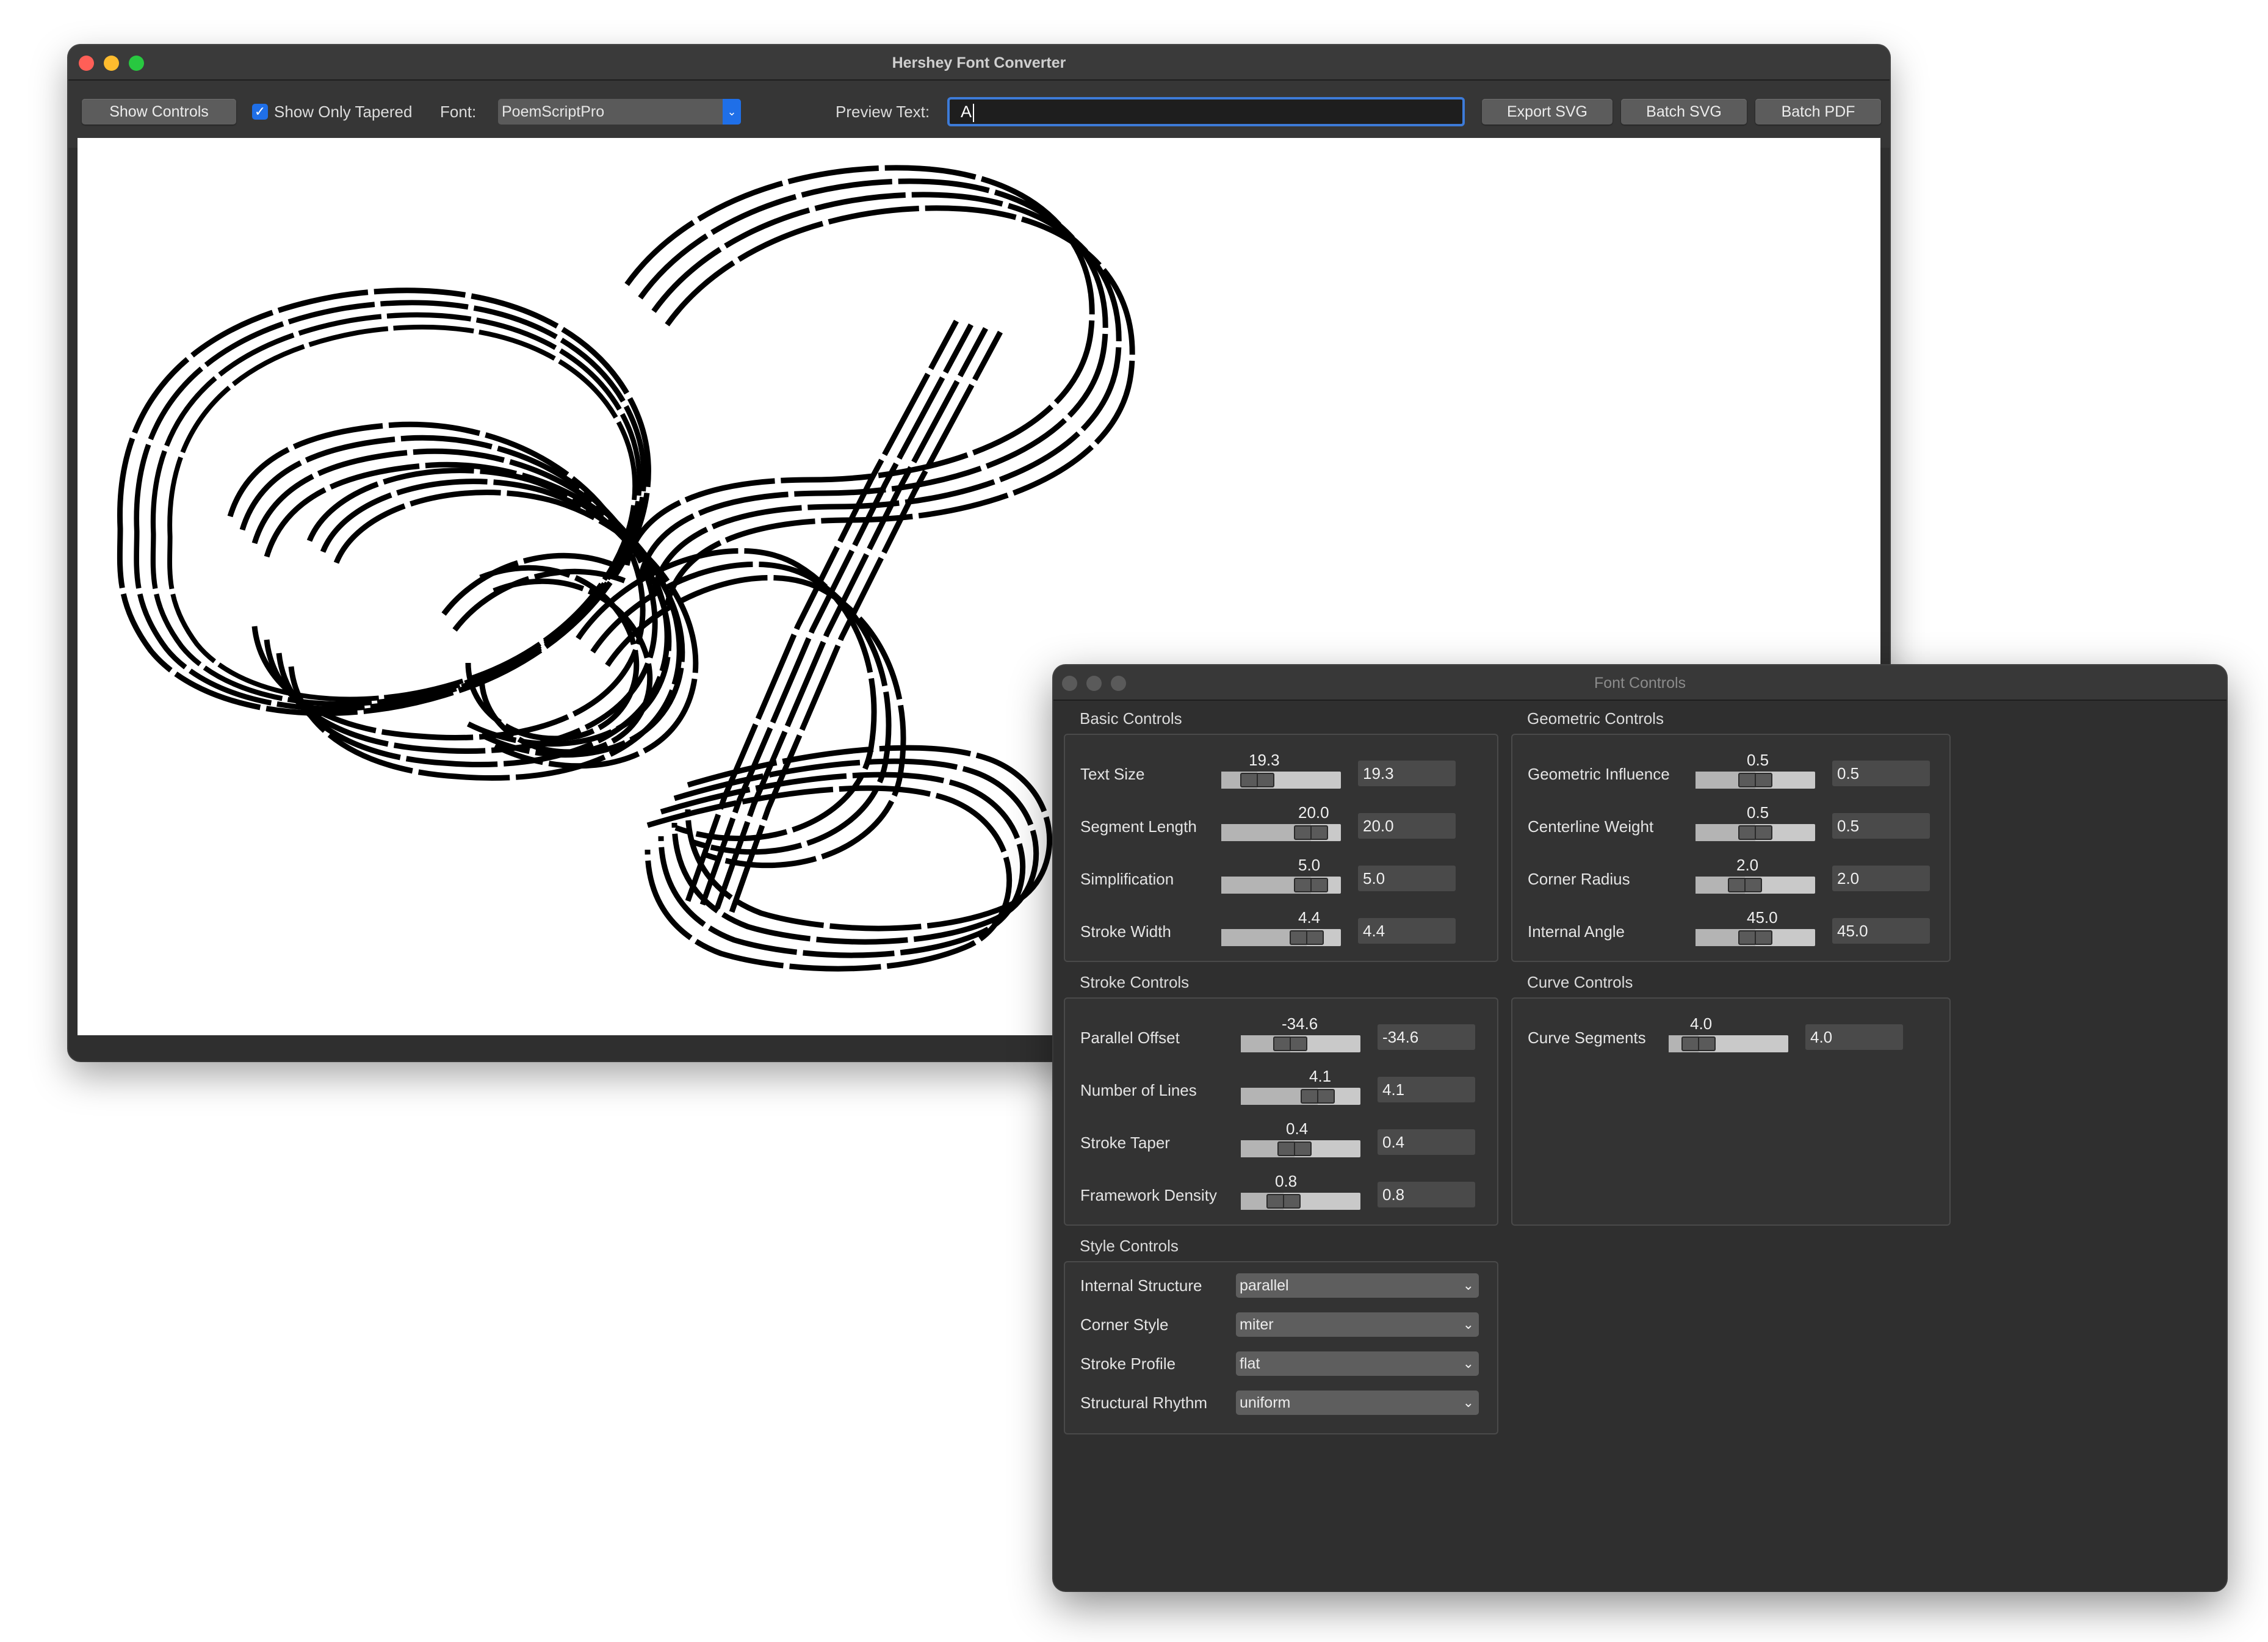 Image resolution: width=2268 pixels, height=1642 pixels. I want to click on stroke-taper-slider-track, so click(1300, 1148).